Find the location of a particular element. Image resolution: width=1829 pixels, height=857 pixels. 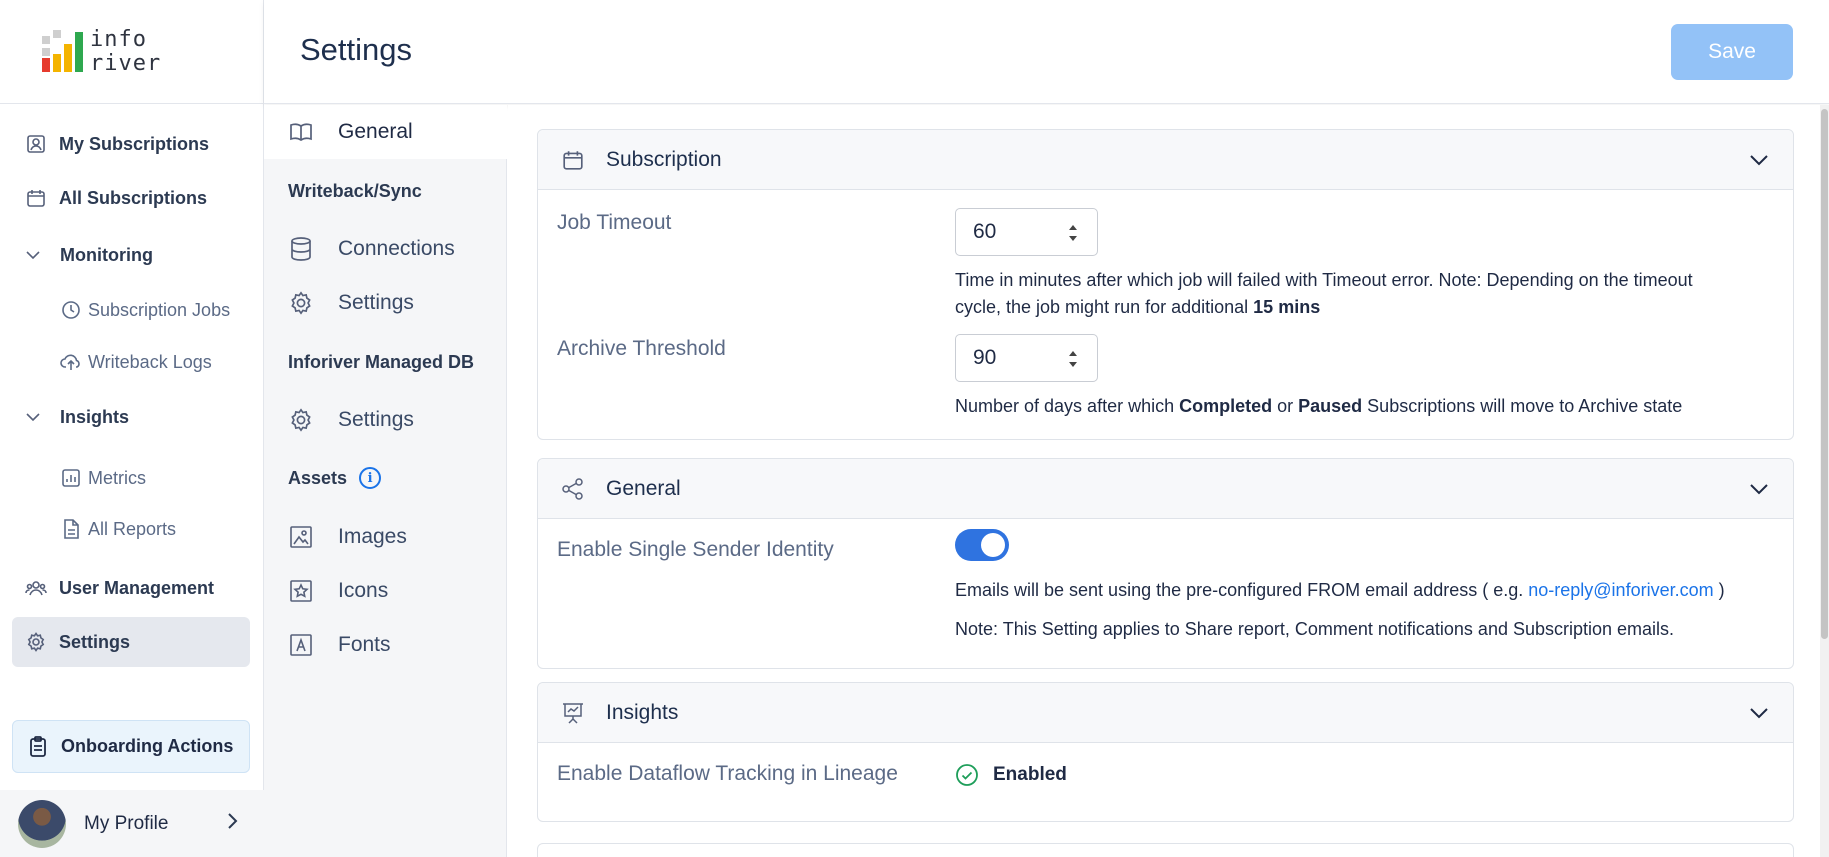

sidebar-item-all-reports: All Reports is located at coordinates (118, 529).